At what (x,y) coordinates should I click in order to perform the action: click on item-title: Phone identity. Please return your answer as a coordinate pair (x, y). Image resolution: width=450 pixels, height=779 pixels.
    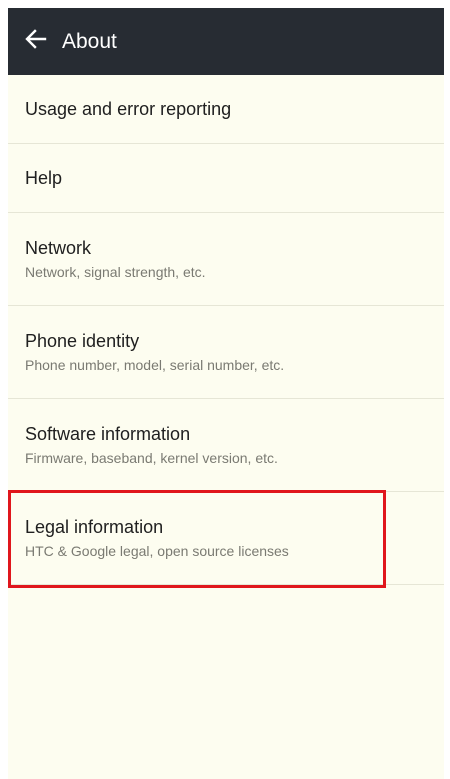
    Looking at the image, I should click on (82, 340).